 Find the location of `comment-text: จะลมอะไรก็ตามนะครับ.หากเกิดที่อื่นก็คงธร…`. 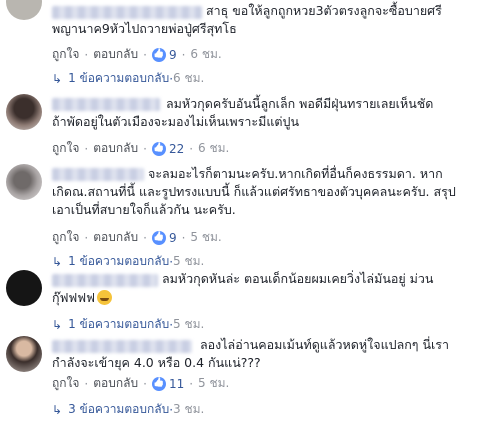

comment-text: จะลมอะไรก็ตามนะครับ.หากเกิดที่อื่นก็คงธร… is located at coordinates (295, 173).